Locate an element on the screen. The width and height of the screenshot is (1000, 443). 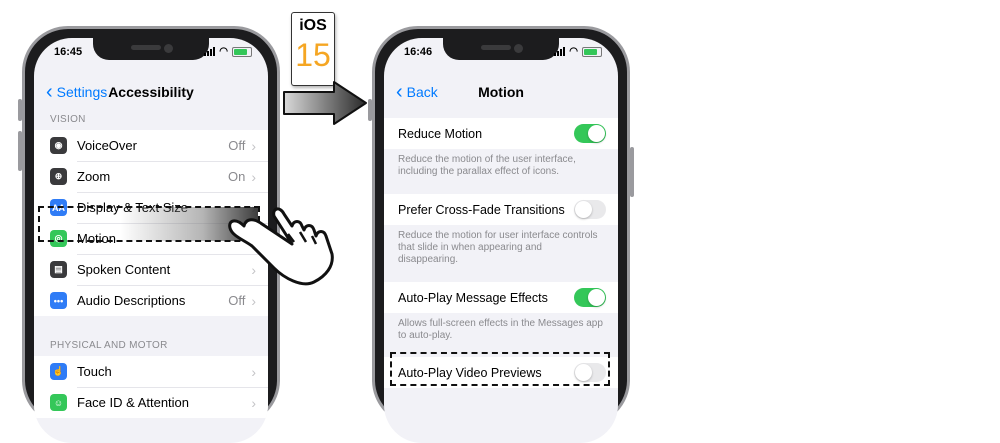
message-effects-toggle is located at coordinates (590, 297).